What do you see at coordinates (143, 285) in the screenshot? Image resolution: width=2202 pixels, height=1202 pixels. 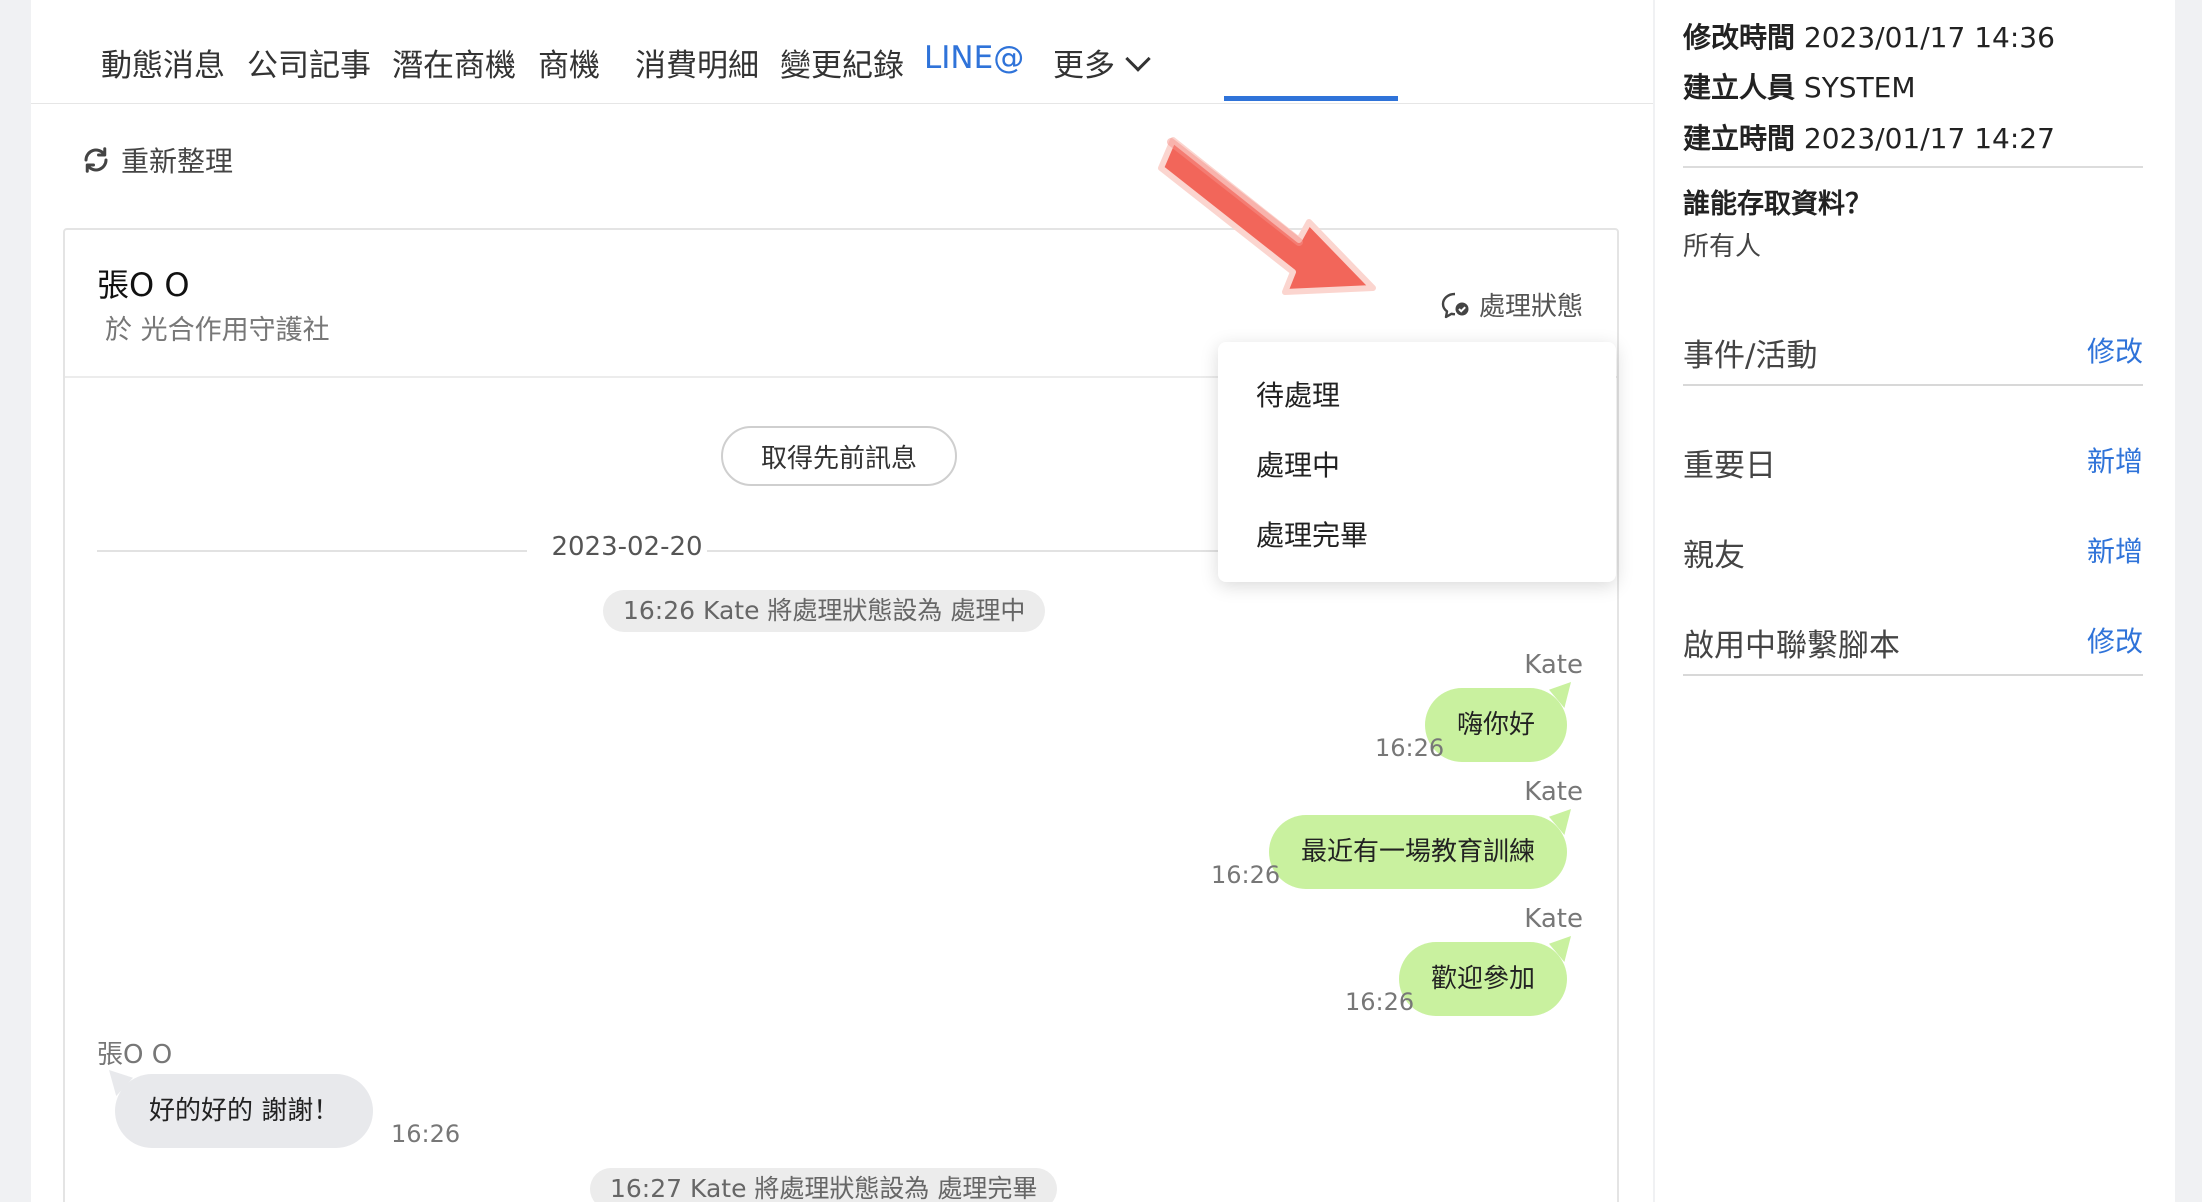 I see `contact-name: 張O O` at bounding box center [143, 285].